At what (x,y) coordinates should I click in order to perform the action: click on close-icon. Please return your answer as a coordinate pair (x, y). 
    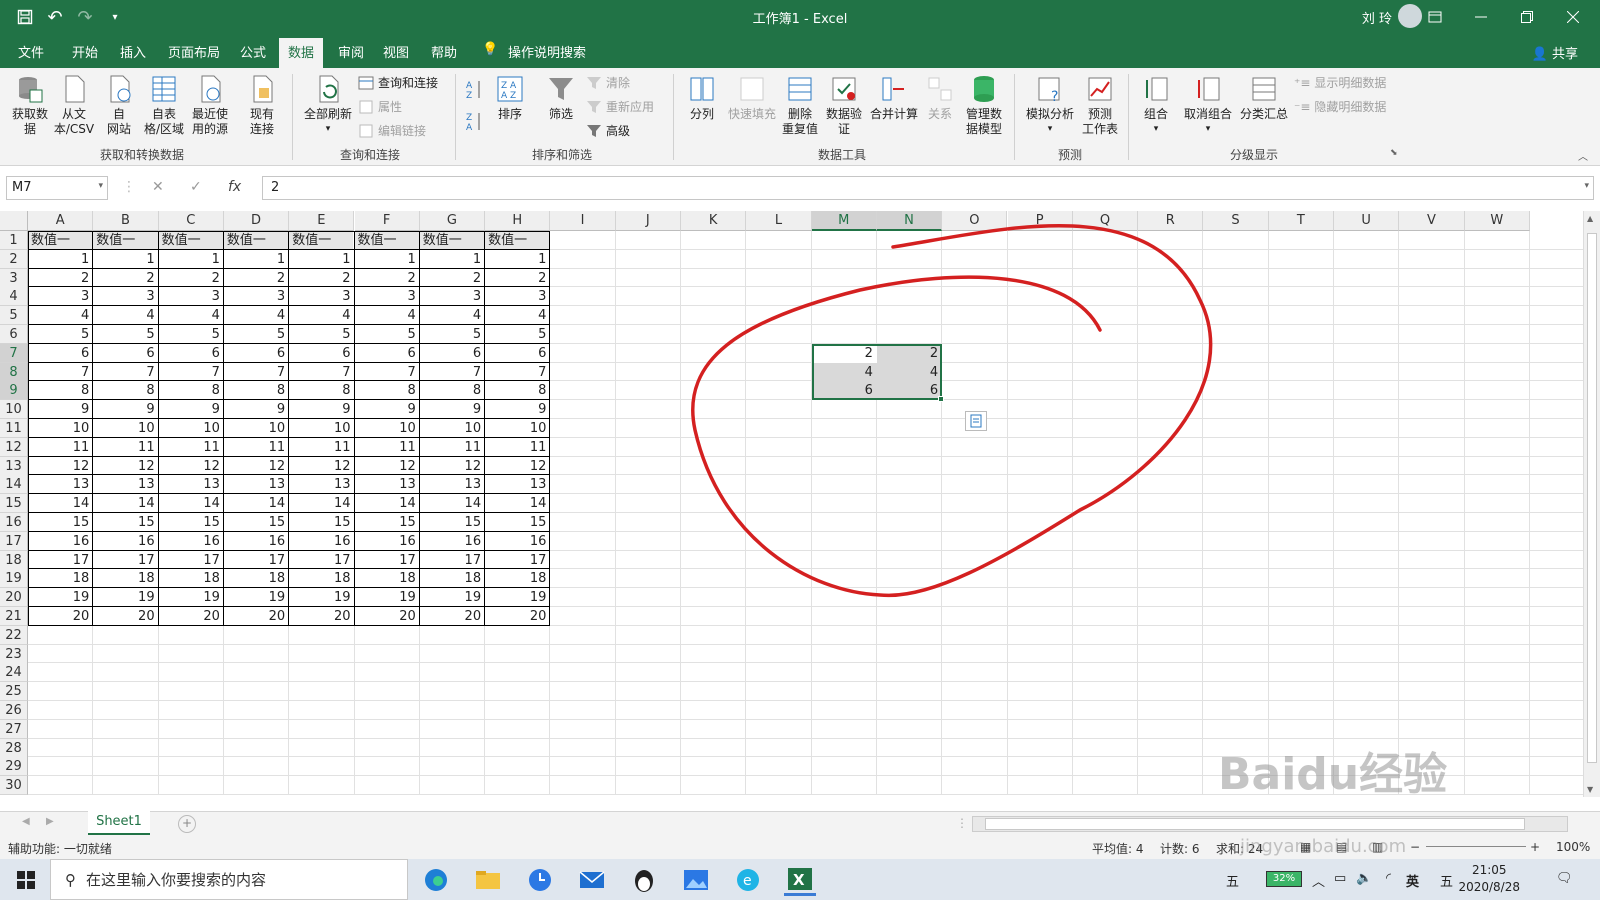
    Looking at the image, I should click on (1573, 17).